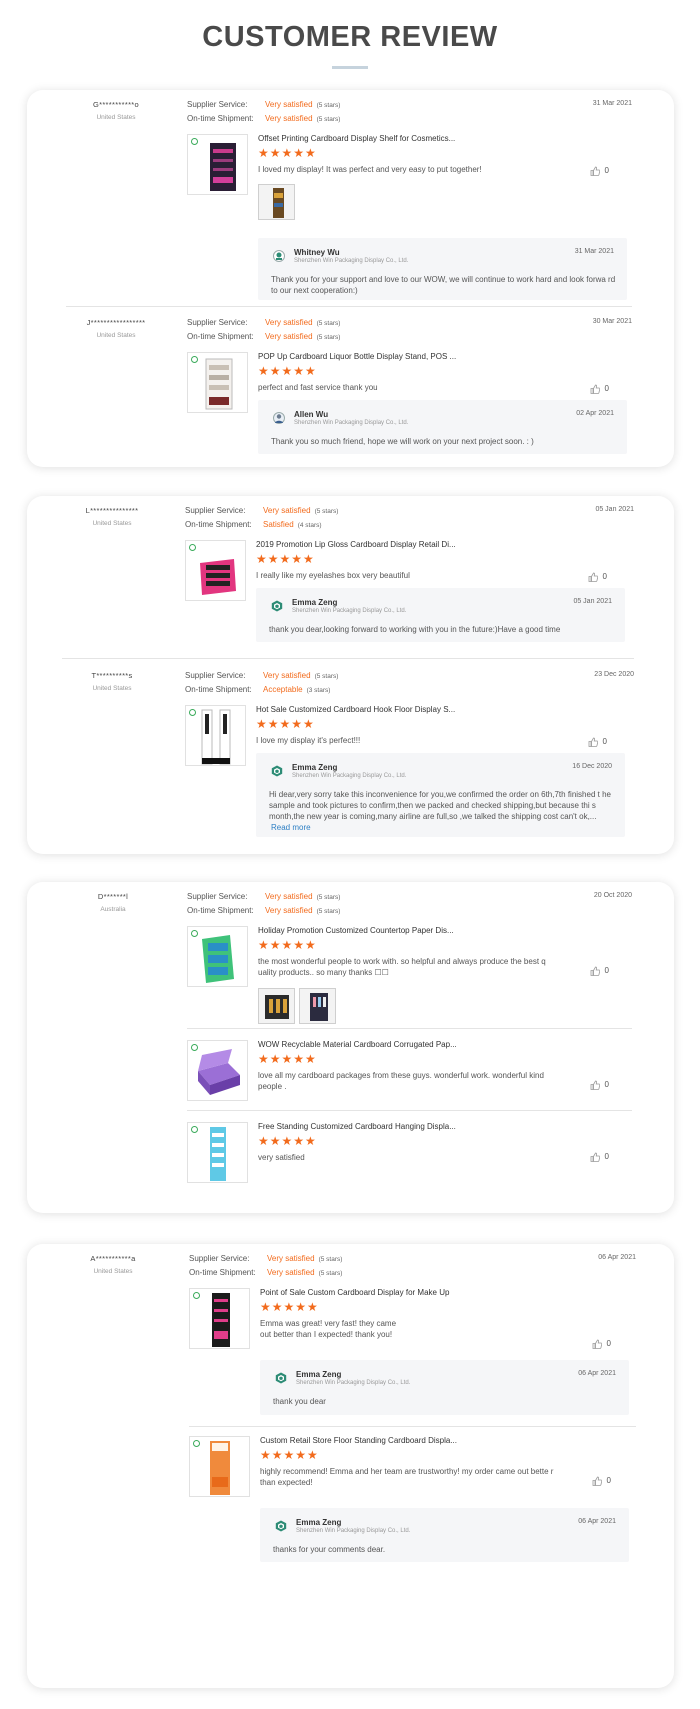  I want to click on review-date: 23 Dec 2020, so click(614, 674).